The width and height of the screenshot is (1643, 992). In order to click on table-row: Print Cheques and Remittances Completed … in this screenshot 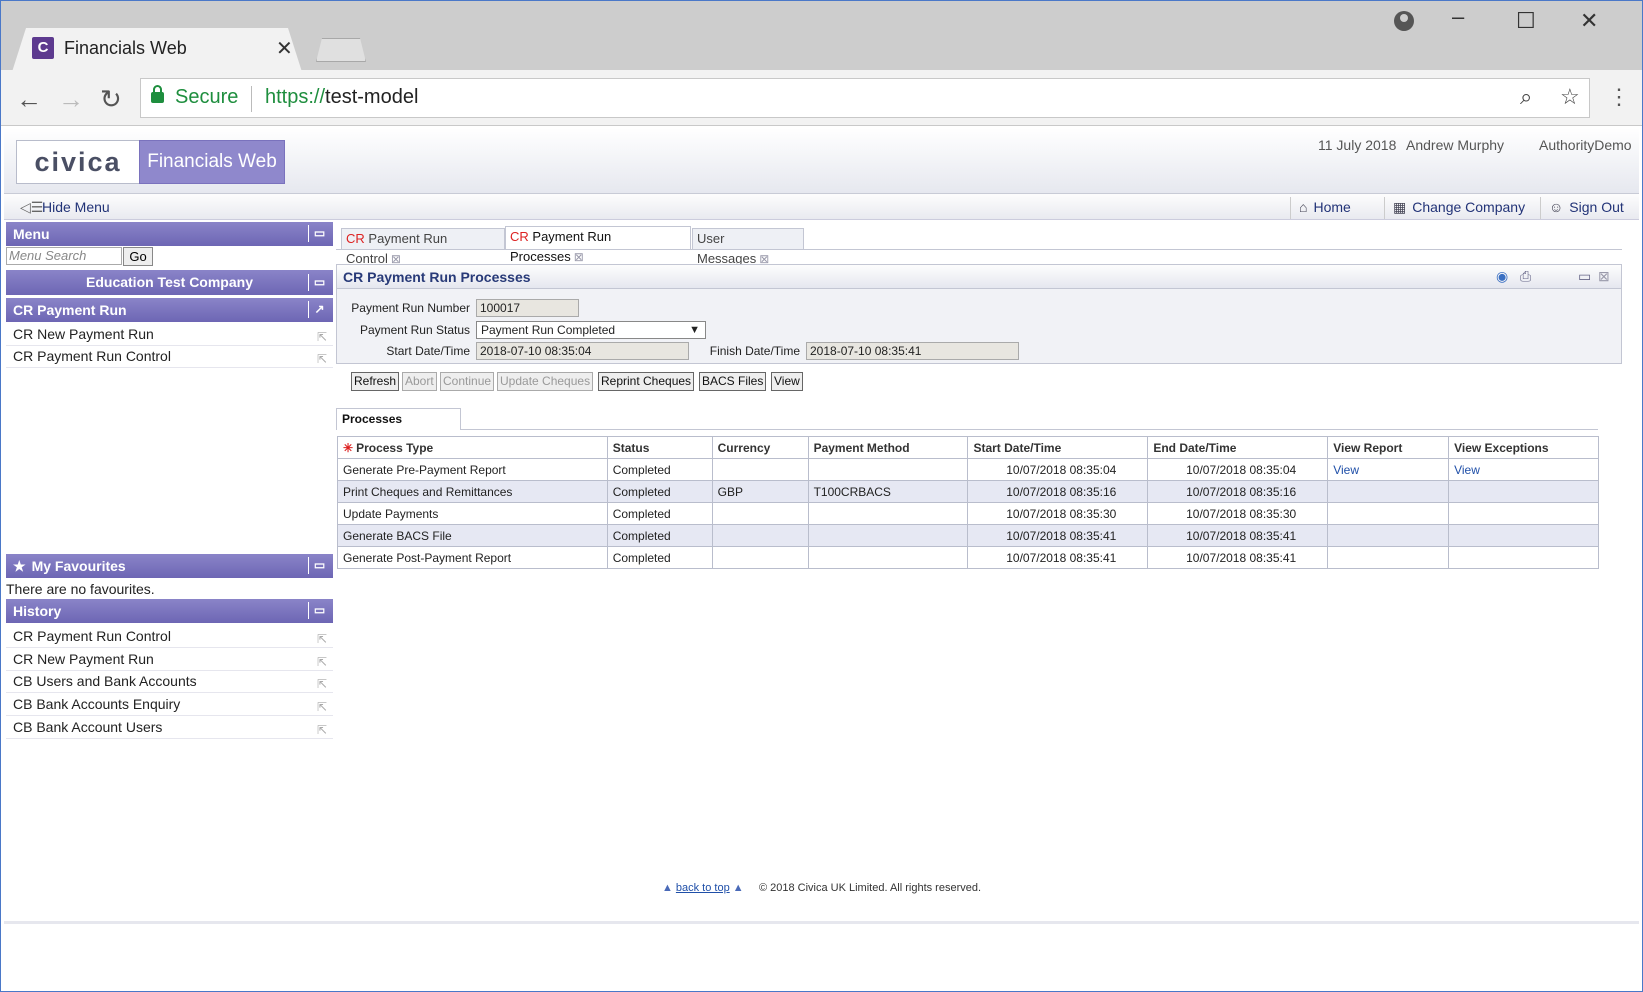, I will do `click(968, 491)`.